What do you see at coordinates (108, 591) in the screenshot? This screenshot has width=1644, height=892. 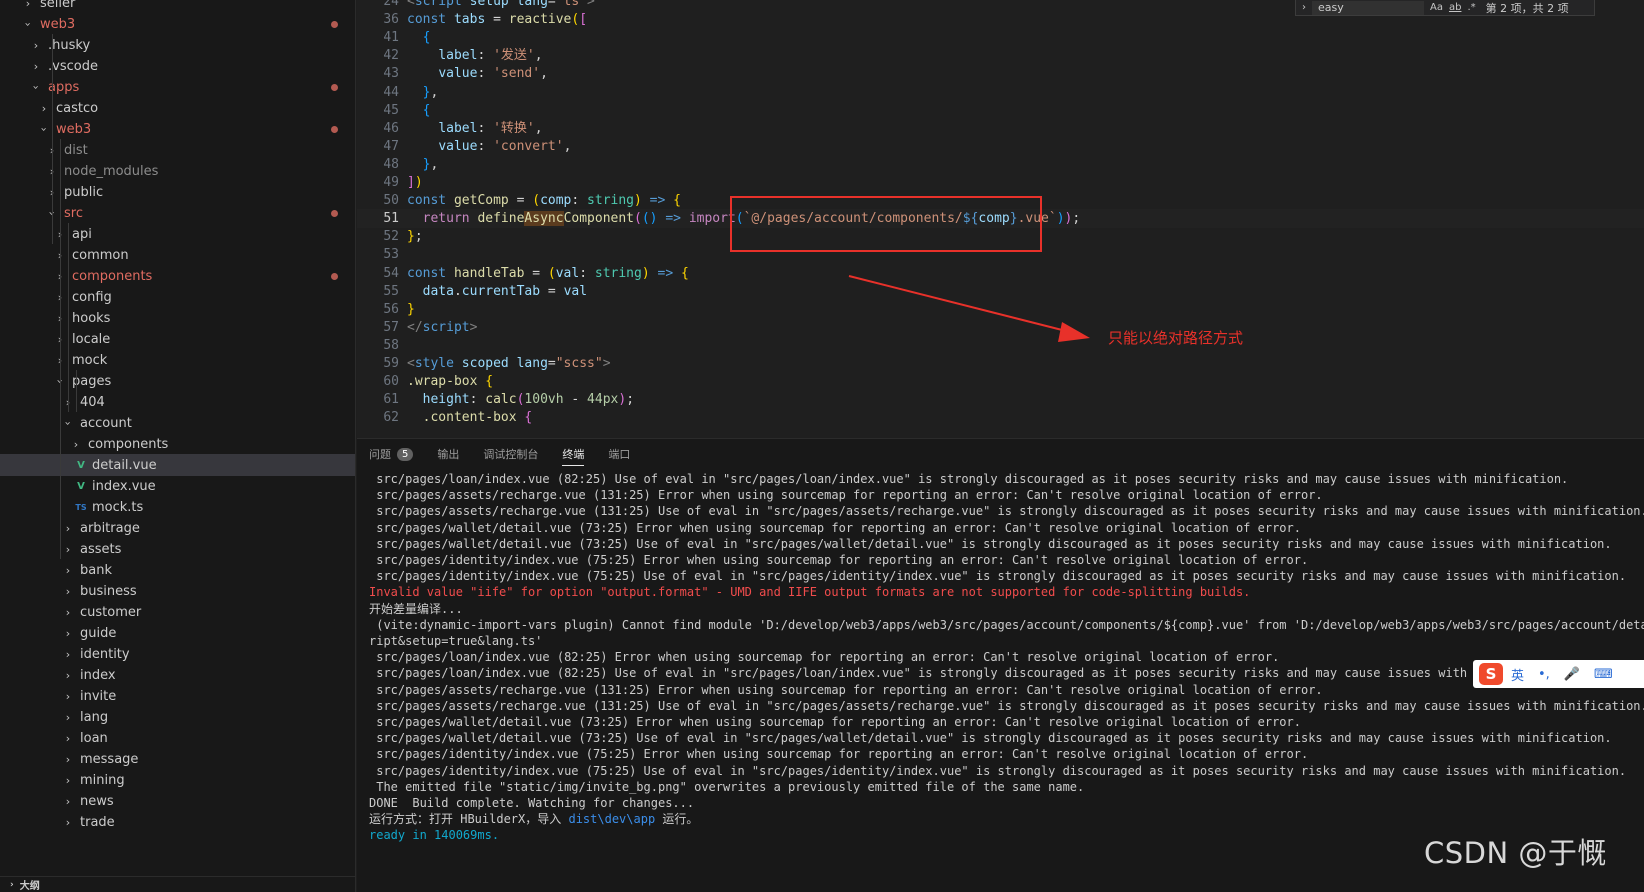 I see `tree-item-label: business` at bounding box center [108, 591].